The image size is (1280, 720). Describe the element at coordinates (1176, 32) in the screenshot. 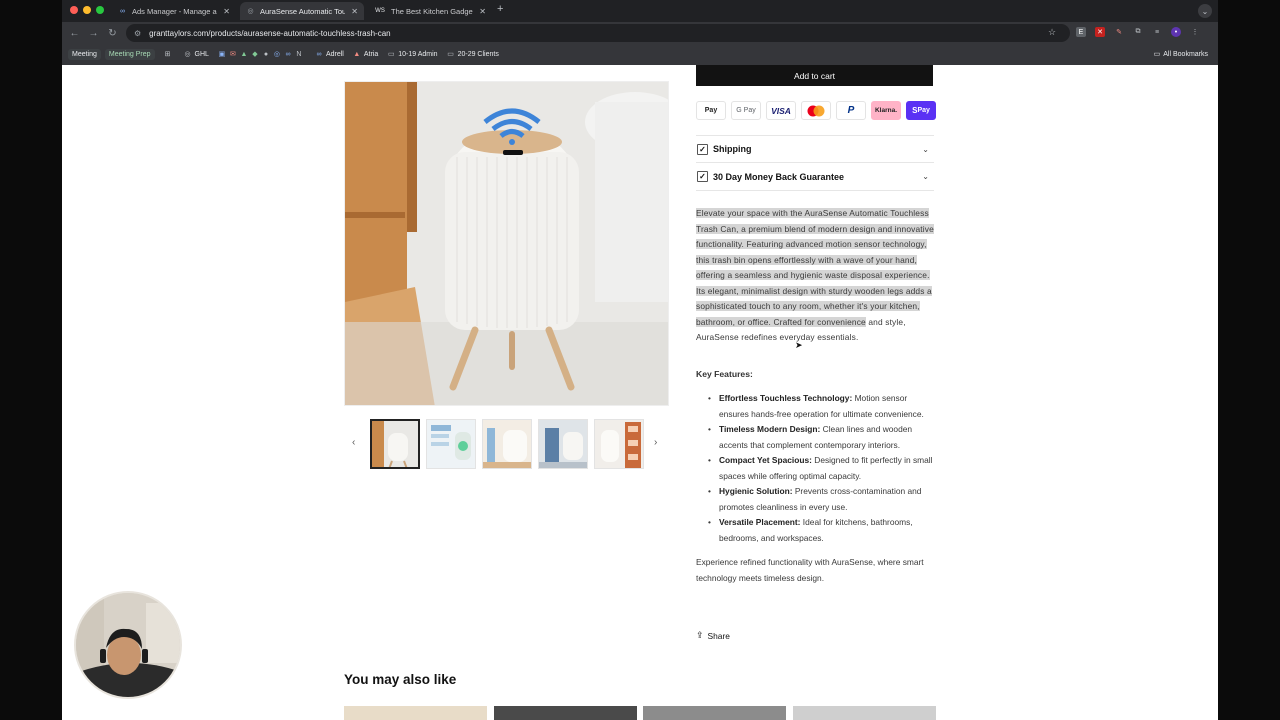

I see `profile-avatar: •` at that location.